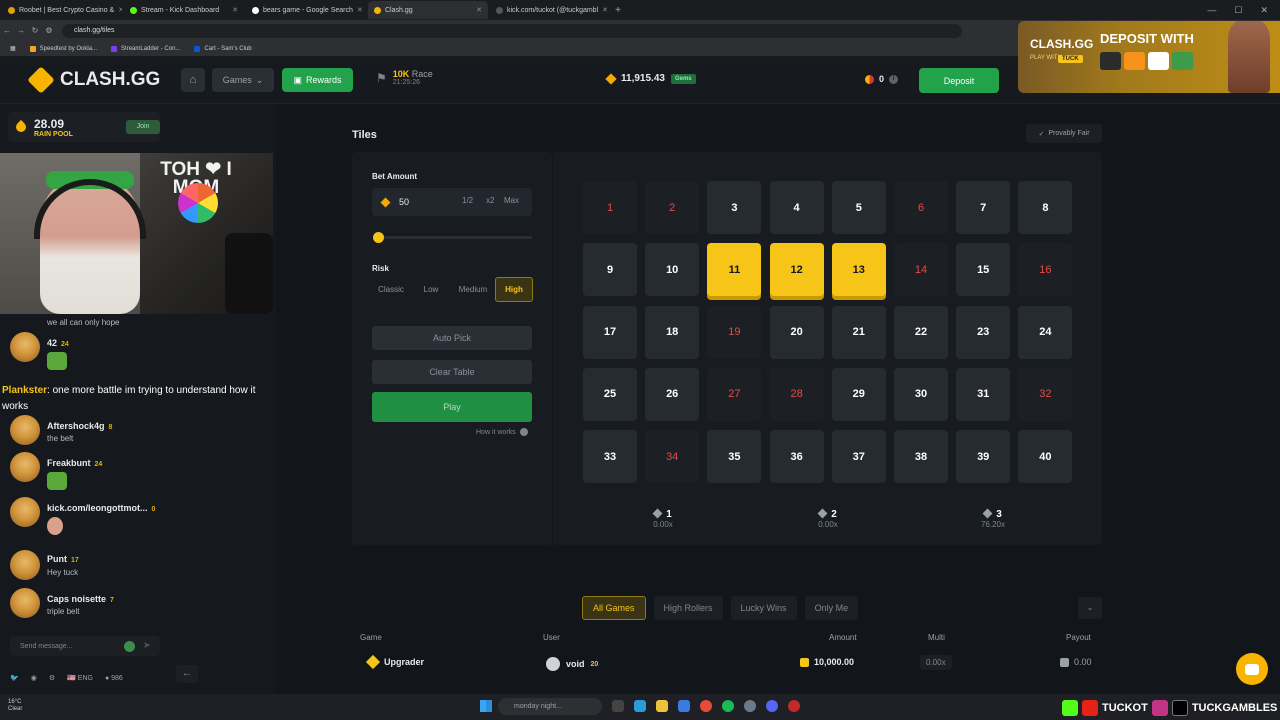 The height and width of the screenshot is (720, 1280). Describe the element at coordinates (610, 394) in the screenshot. I see `tile-25: 25` at that location.